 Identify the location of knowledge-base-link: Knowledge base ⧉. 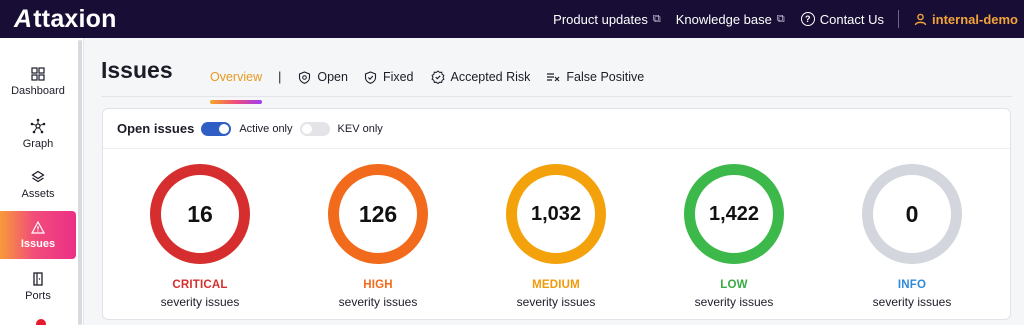
(730, 19).